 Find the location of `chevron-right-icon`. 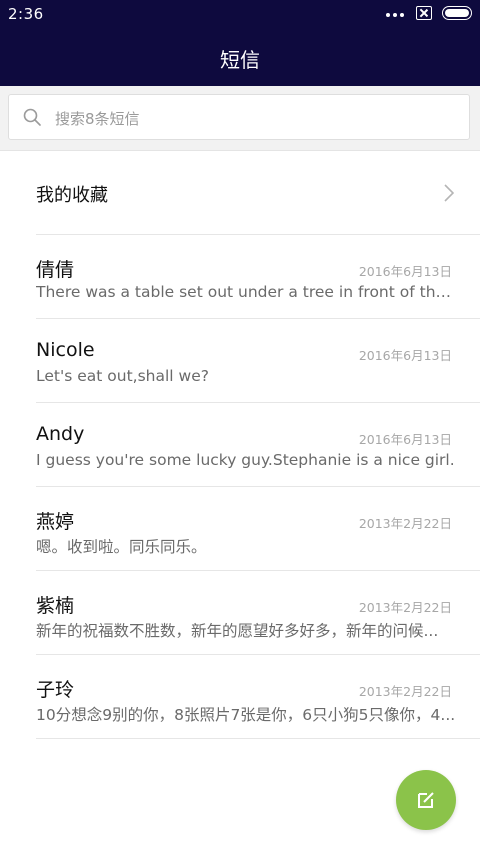

chevron-right-icon is located at coordinates (449, 193).